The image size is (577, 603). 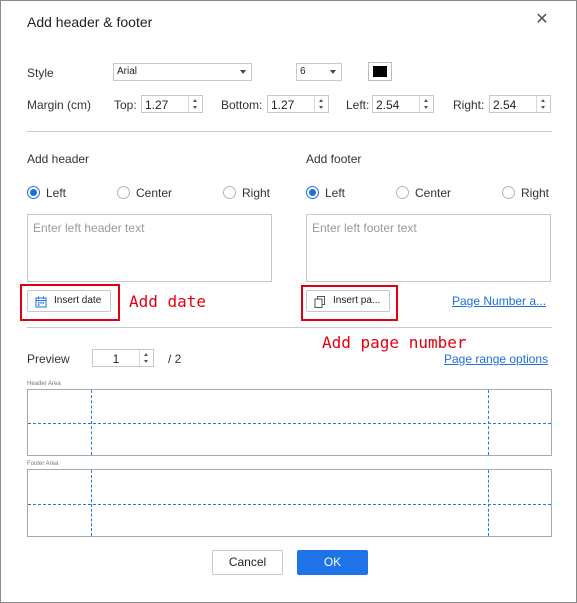 What do you see at coordinates (182, 72) in the screenshot?
I see `font-select: Arial` at bounding box center [182, 72].